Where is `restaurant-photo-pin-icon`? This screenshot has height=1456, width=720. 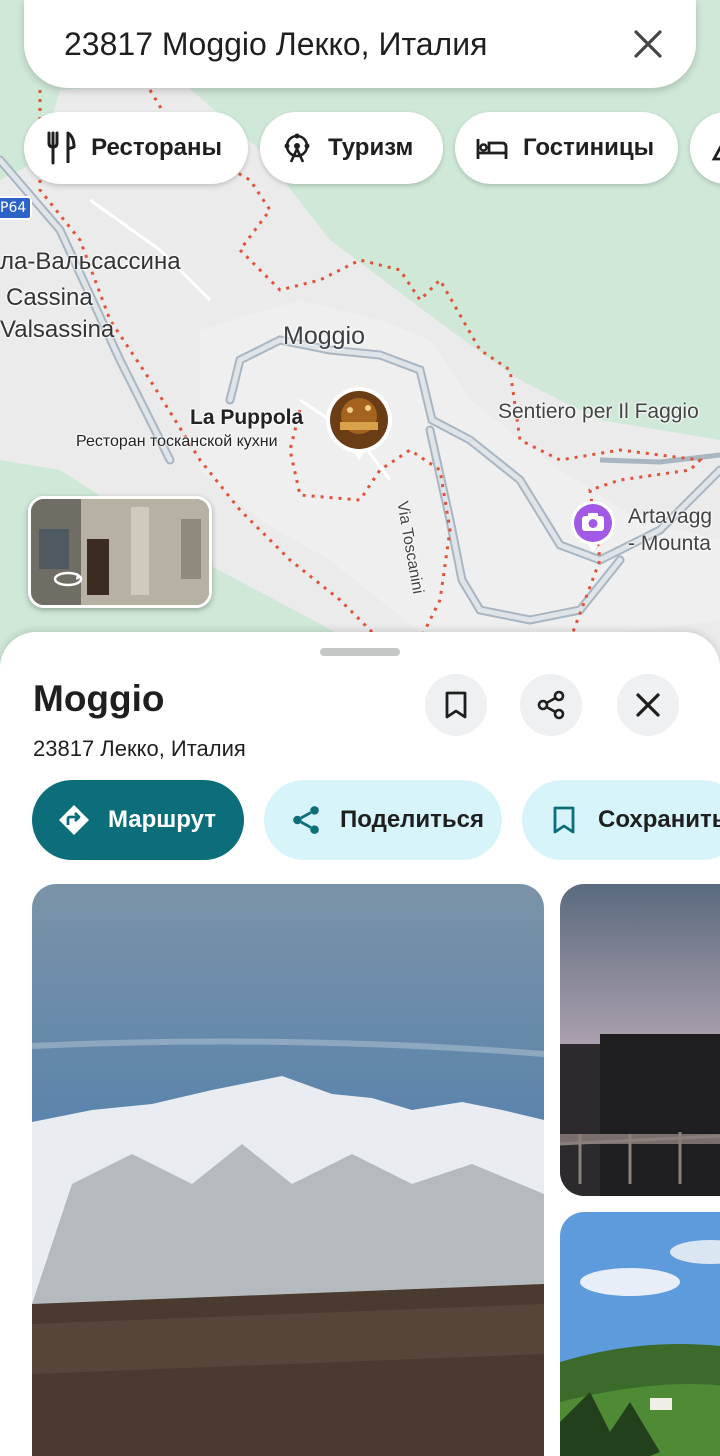 restaurant-photo-pin-icon is located at coordinates (359, 423).